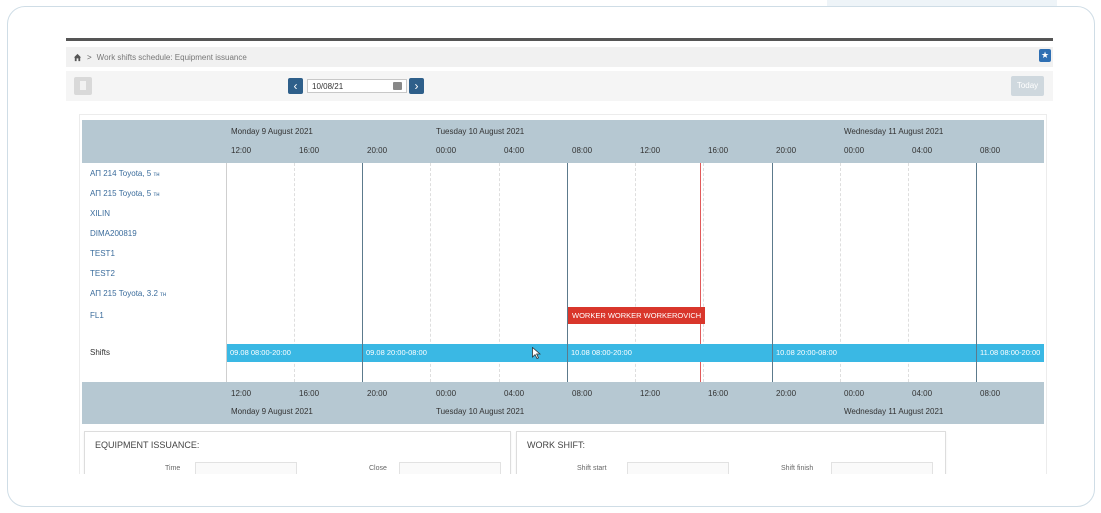  What do you see at coordinates (83, 86) in the screenshot?
I see `document-icon` at bounding box center [83, 86].